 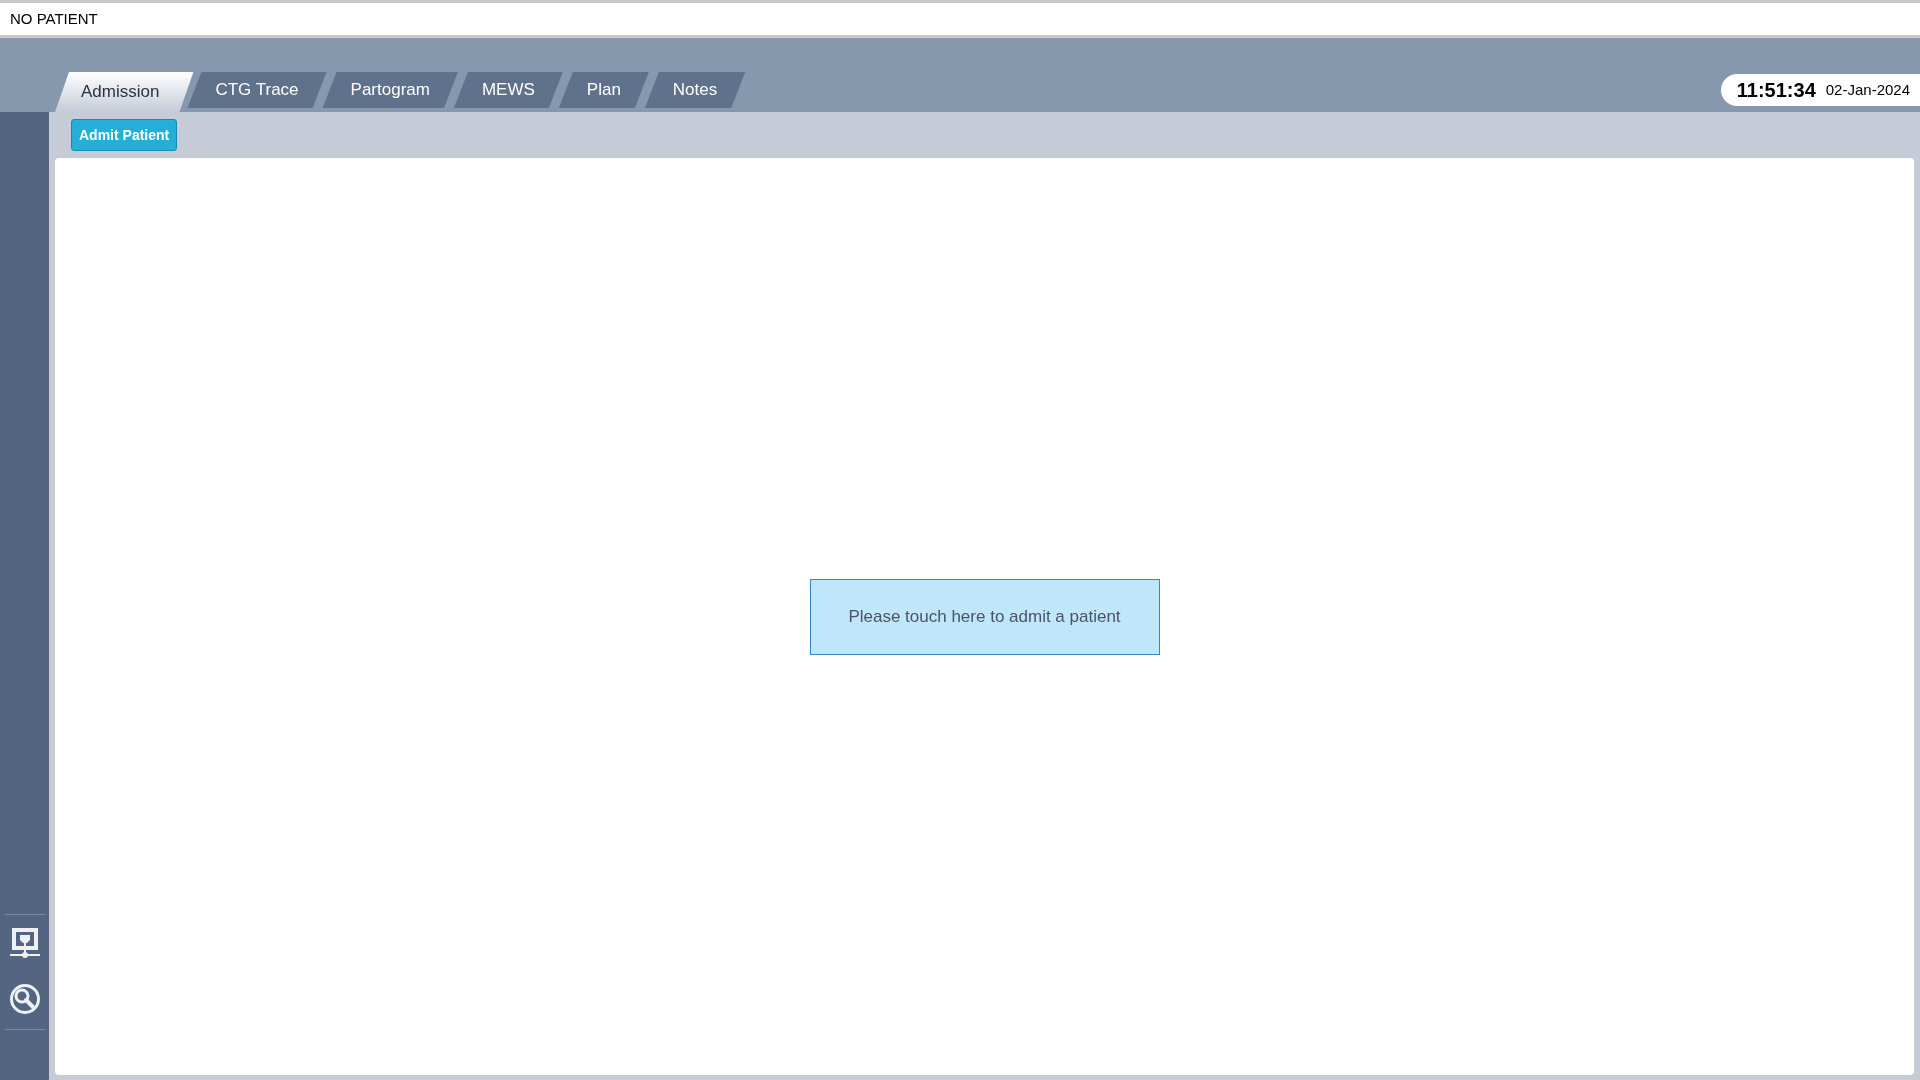 What do you see at coordinates (124, 92) in the screenshot?
I see `tab: Admission` at bounding box center [124, 92].